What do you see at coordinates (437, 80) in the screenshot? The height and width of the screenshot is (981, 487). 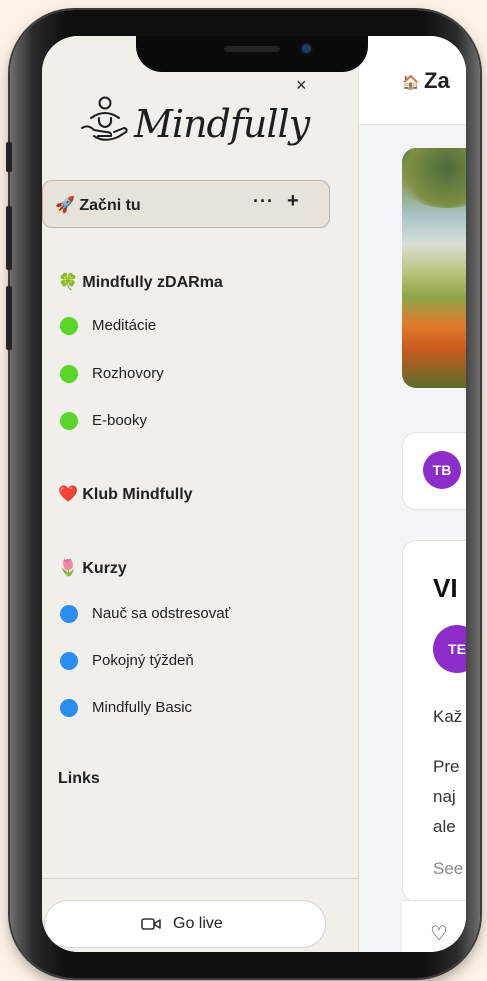 I see `page-title: Za` at bounding box center [437, 80].